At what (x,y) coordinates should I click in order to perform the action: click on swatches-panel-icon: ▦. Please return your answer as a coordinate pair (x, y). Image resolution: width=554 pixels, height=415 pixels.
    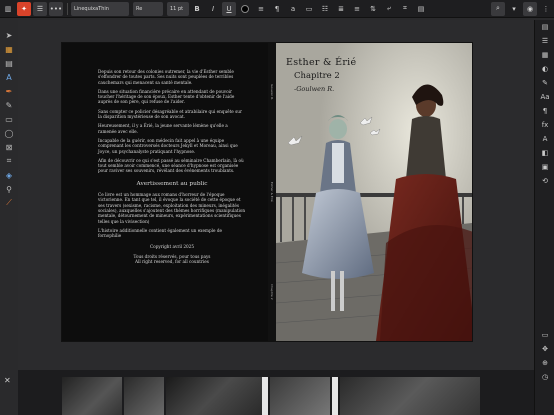
    Looking at the image, I should click on (544, 55).